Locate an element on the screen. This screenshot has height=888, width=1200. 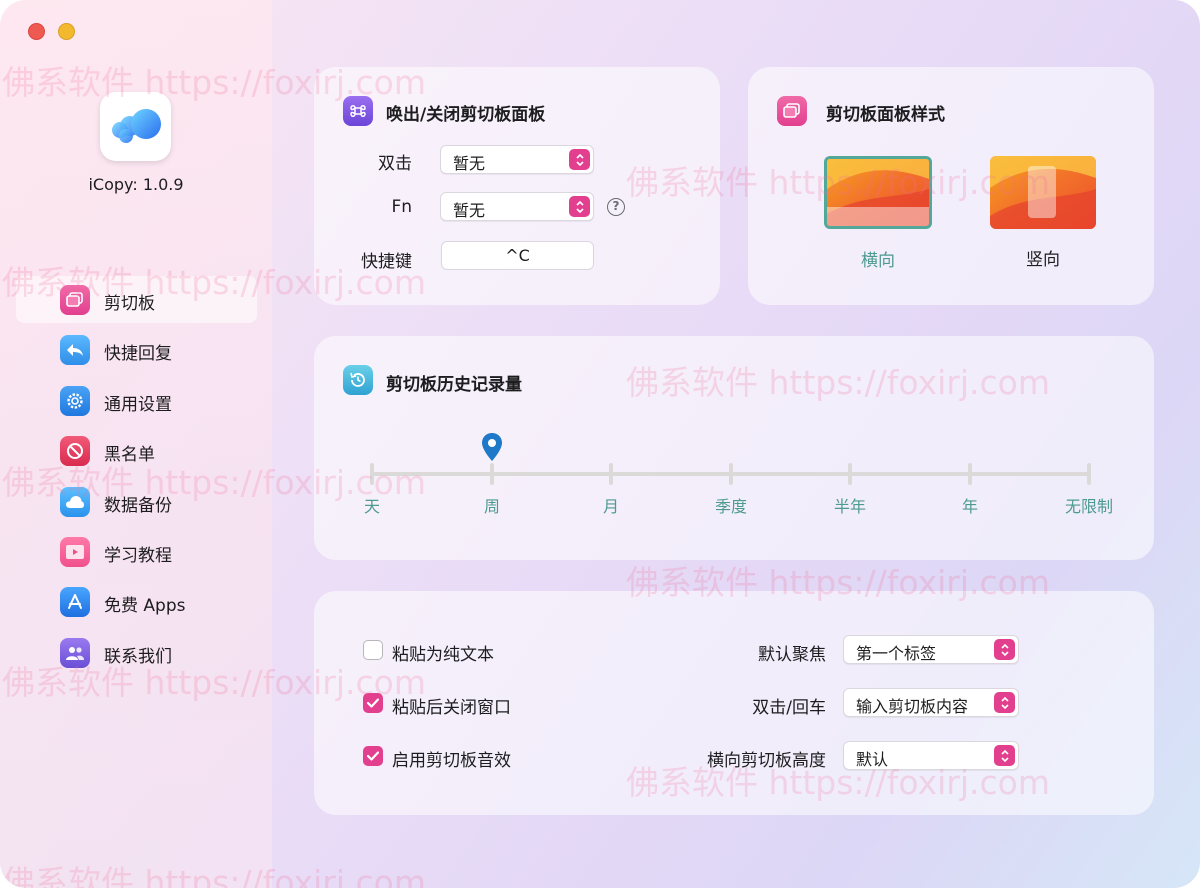
command-icon is located at coordinates (358, 111).